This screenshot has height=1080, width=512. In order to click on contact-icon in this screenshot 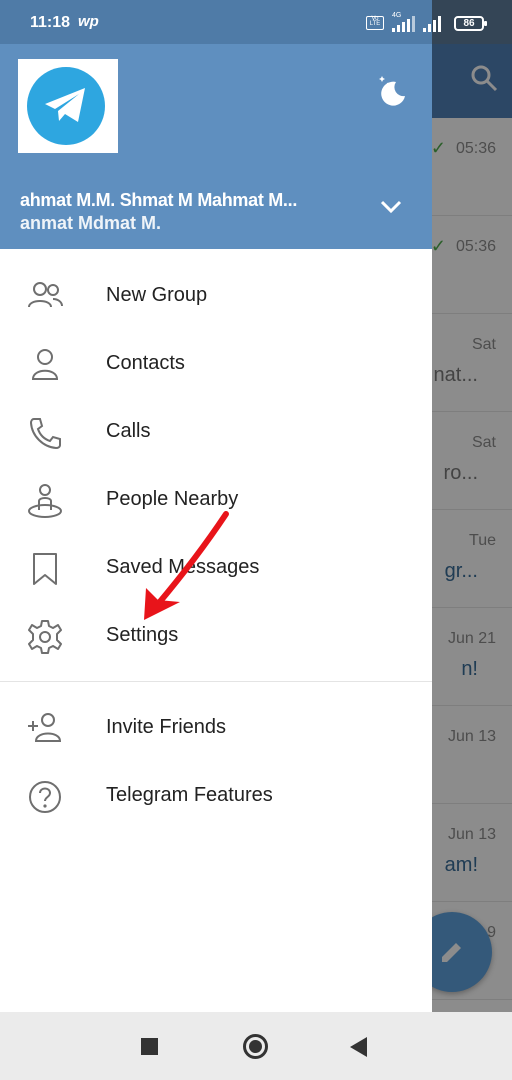, I will do `click(45, 364)`.